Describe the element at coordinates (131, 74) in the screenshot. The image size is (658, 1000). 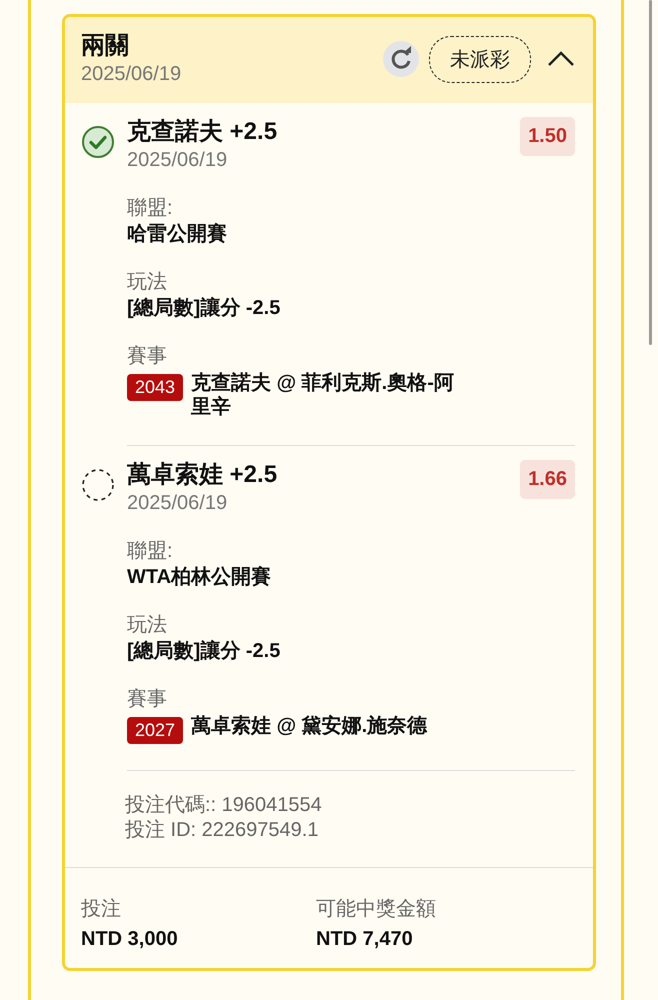
I see `bet-date: 2025/06/19` at that location.